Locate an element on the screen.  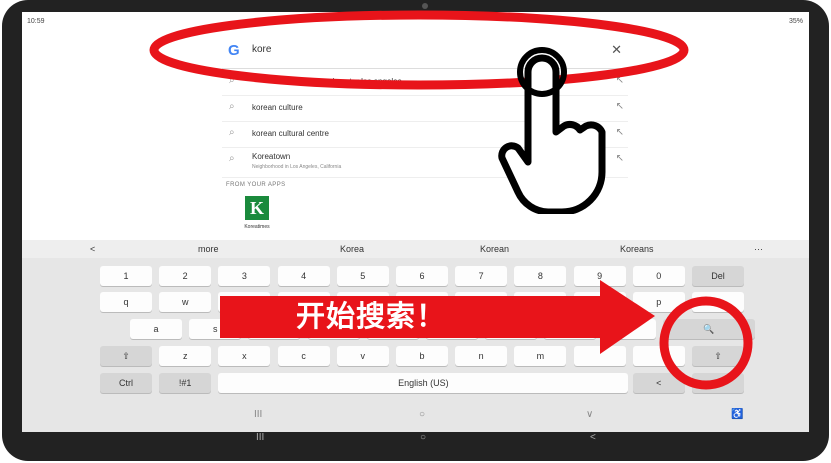
pointing-hand-icon is located at coordinates (552, 130).